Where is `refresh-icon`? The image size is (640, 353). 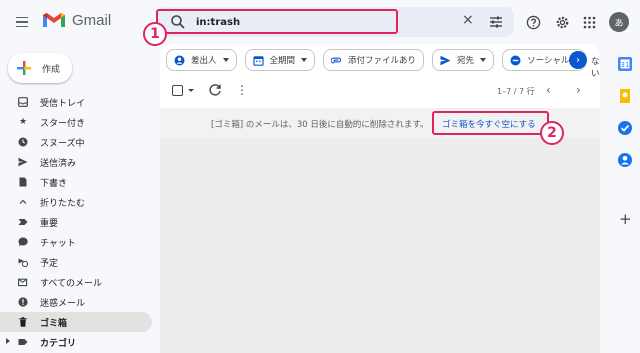
refresh-icon is located at coordinates (215, 90).